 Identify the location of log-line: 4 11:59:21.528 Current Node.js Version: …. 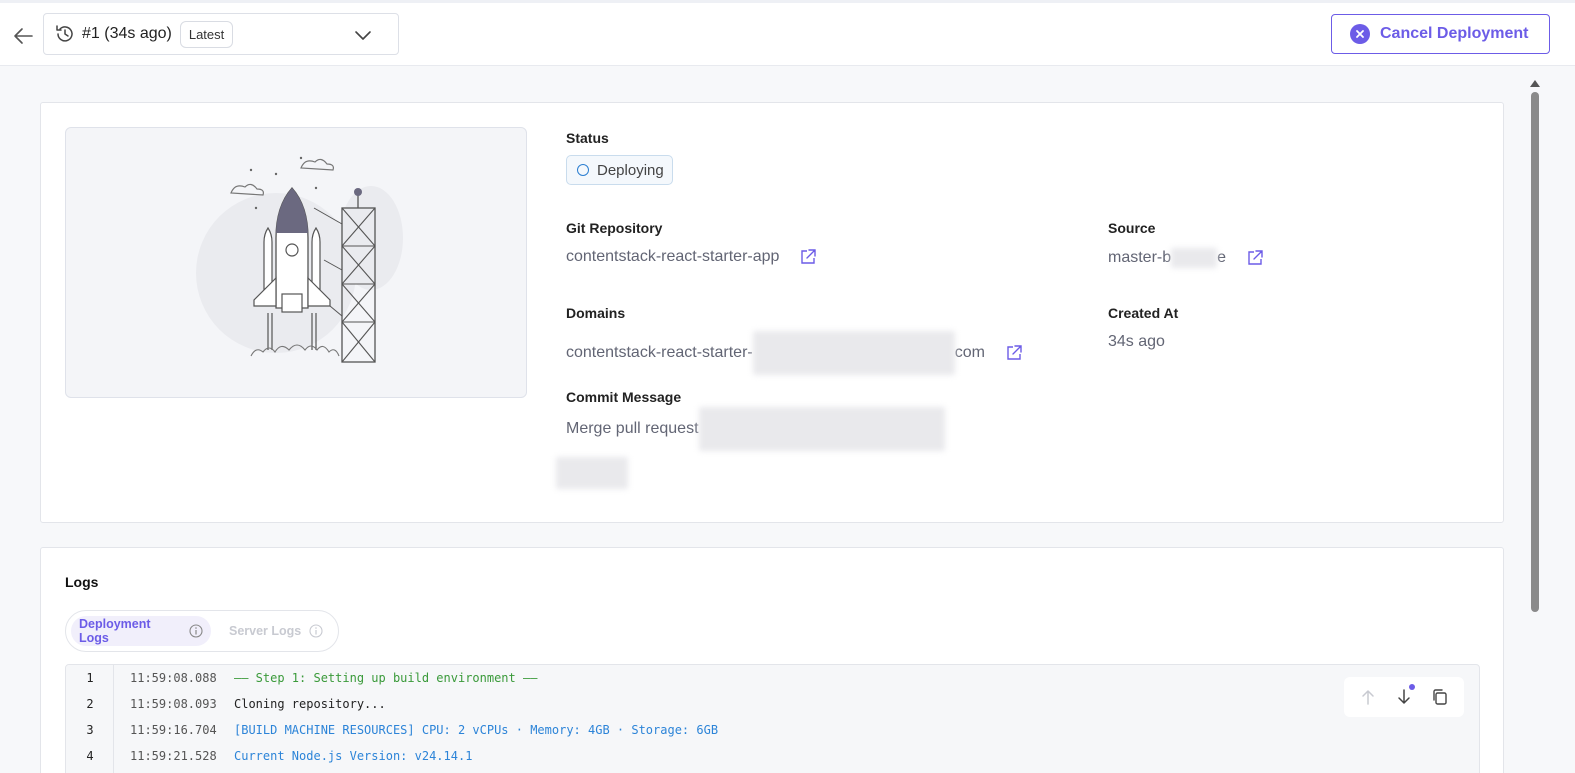
(269, 756).